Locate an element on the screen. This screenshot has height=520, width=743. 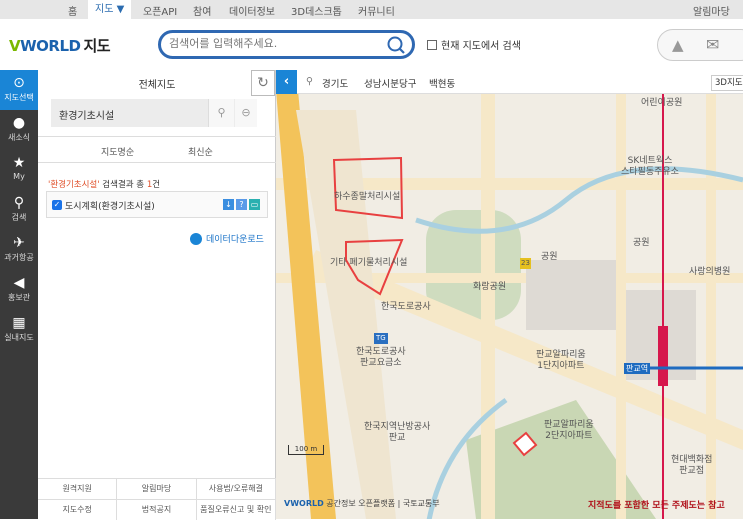
collapse-panel-button: ‹ is located at coordinates (286, 82).